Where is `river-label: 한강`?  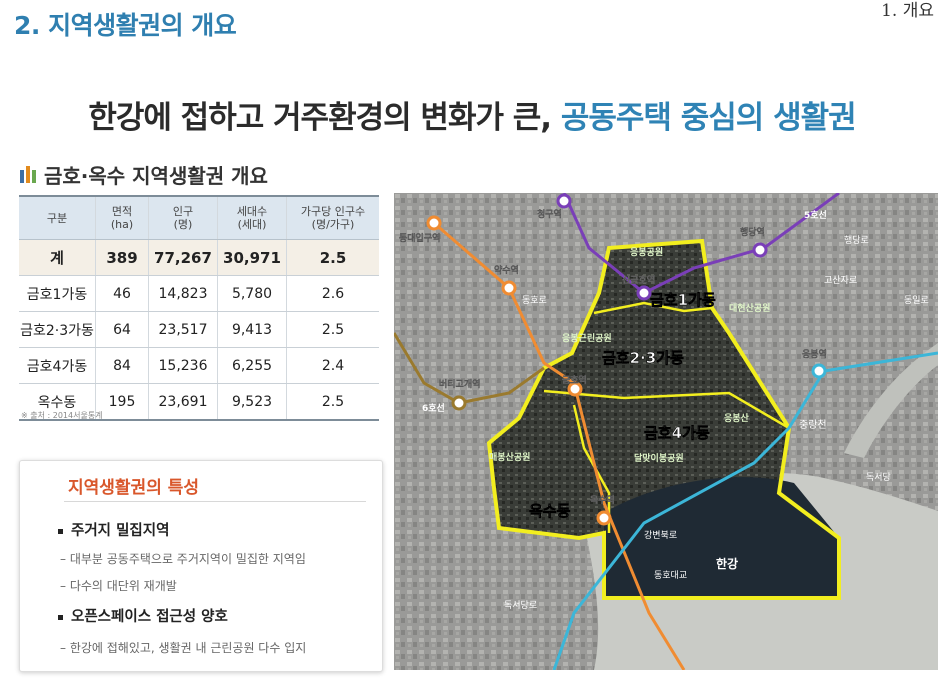
river-label: 한강 is located at coordinates (727, 563).